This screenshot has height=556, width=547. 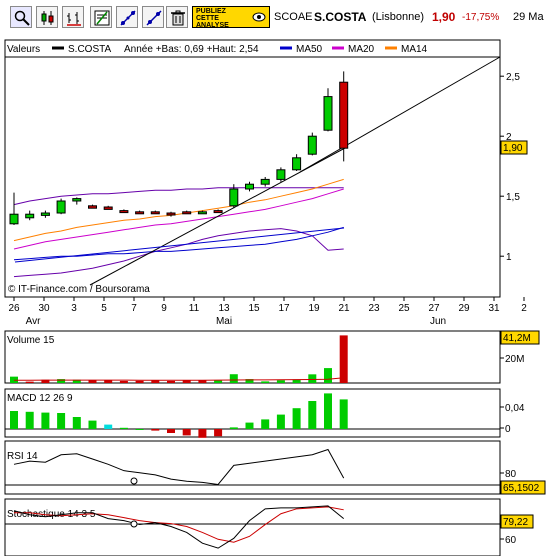 I want to click on stochastic-badge-text: 79,22, so click(x=515, y=522).